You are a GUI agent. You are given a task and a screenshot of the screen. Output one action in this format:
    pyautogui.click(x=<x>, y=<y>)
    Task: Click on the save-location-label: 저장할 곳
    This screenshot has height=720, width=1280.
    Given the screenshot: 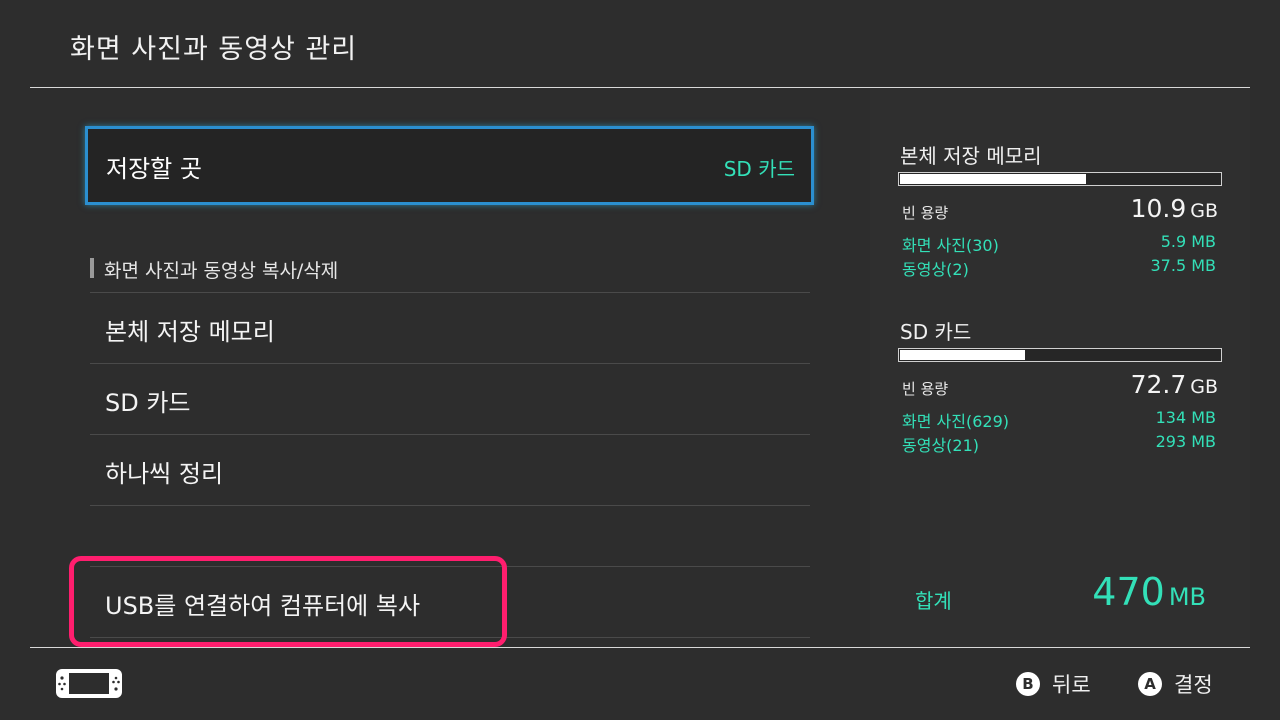 What is the action you would take?
    pyautogui.click(x=154, y=169)
    